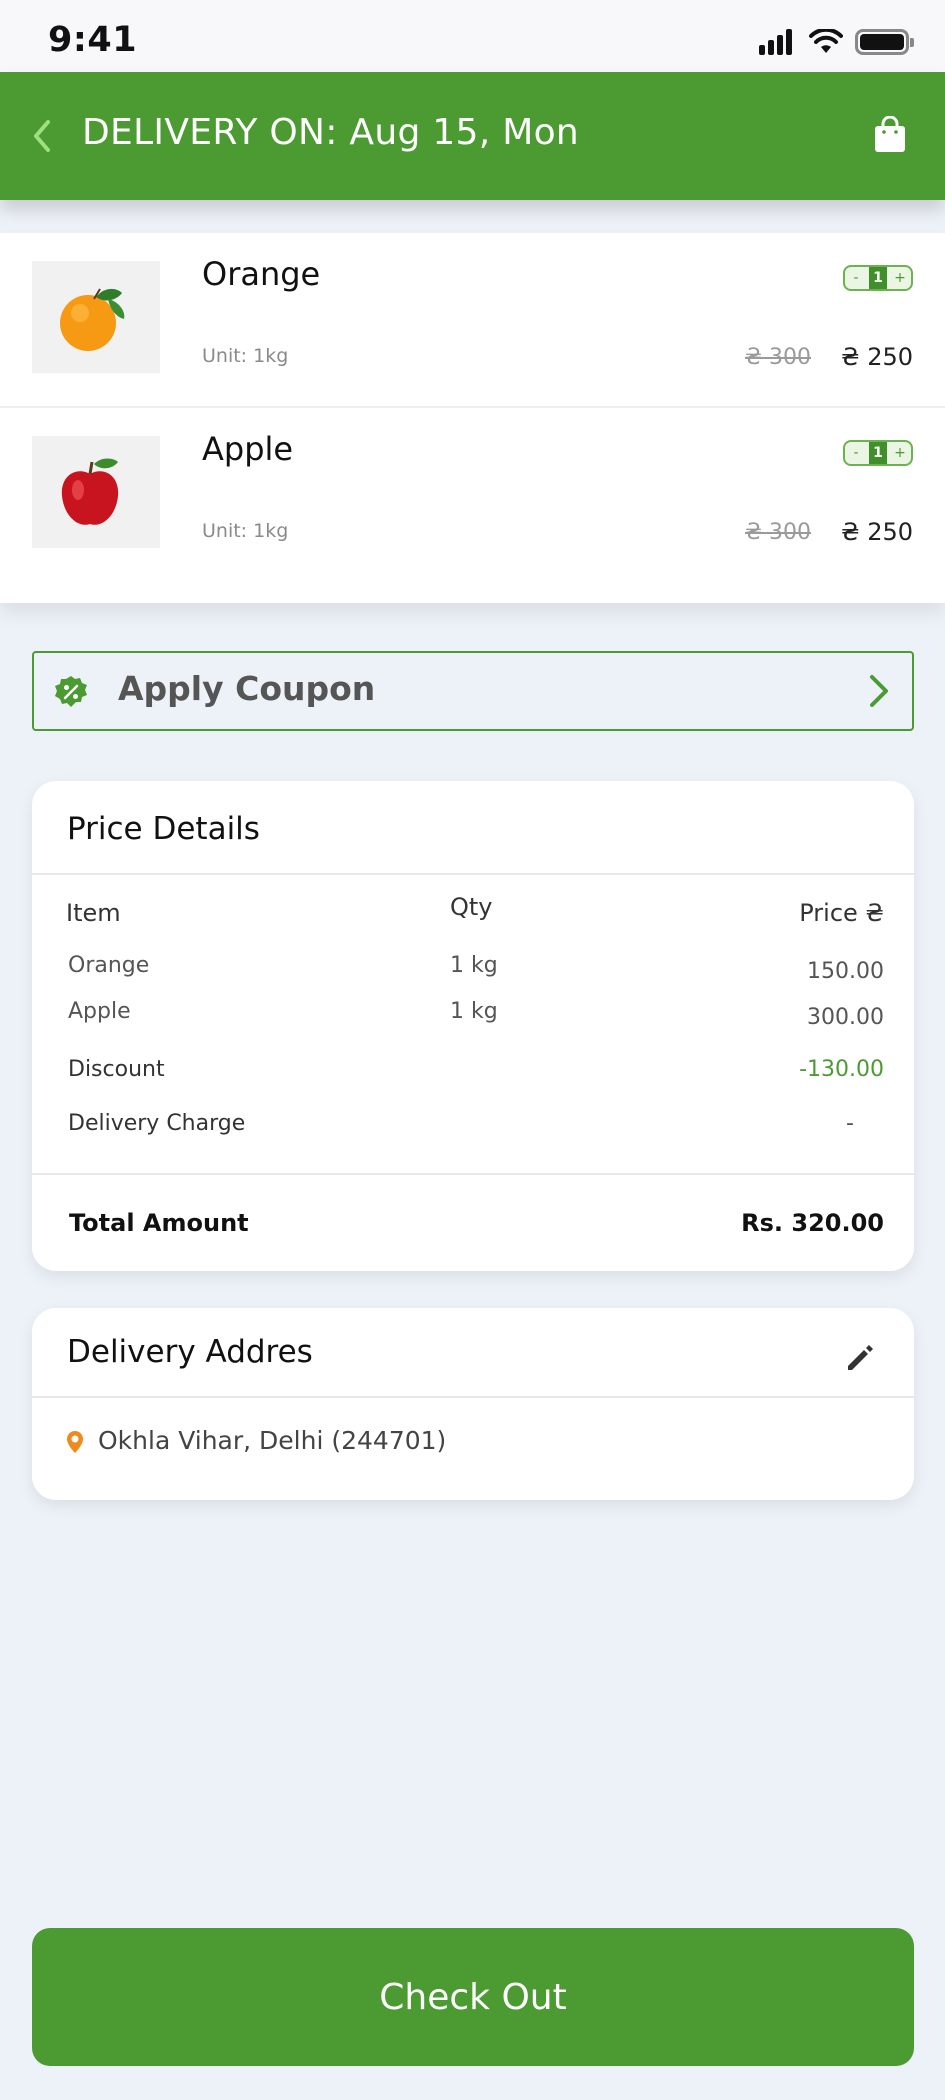 The height and width of the screenshot is (2100, 945). What do you see at coordinates (93, 913) in the screenshot?
I see `item-column-header: Item` at bounding box center [93, 913].